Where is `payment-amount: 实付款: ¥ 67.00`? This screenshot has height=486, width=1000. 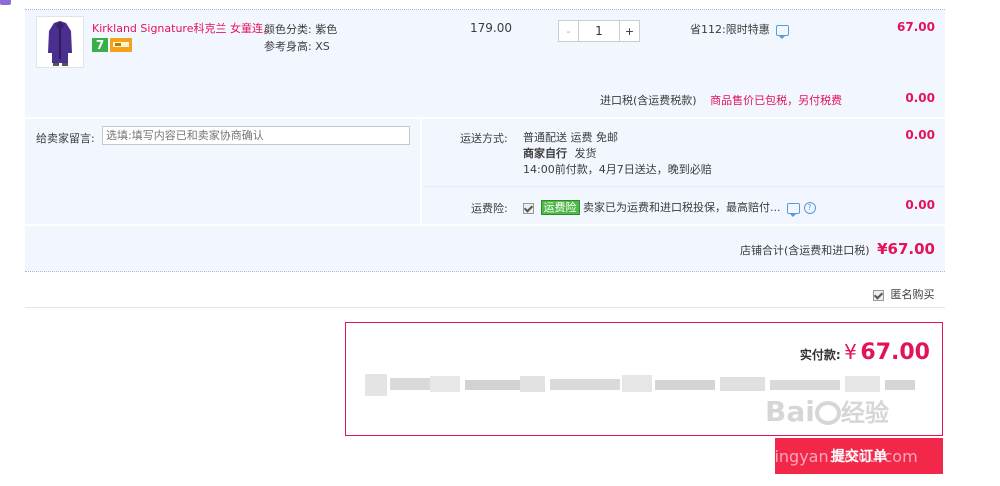
payment-amount: 实付款: ¥ 67.00 is located at coordinates (765, 352).